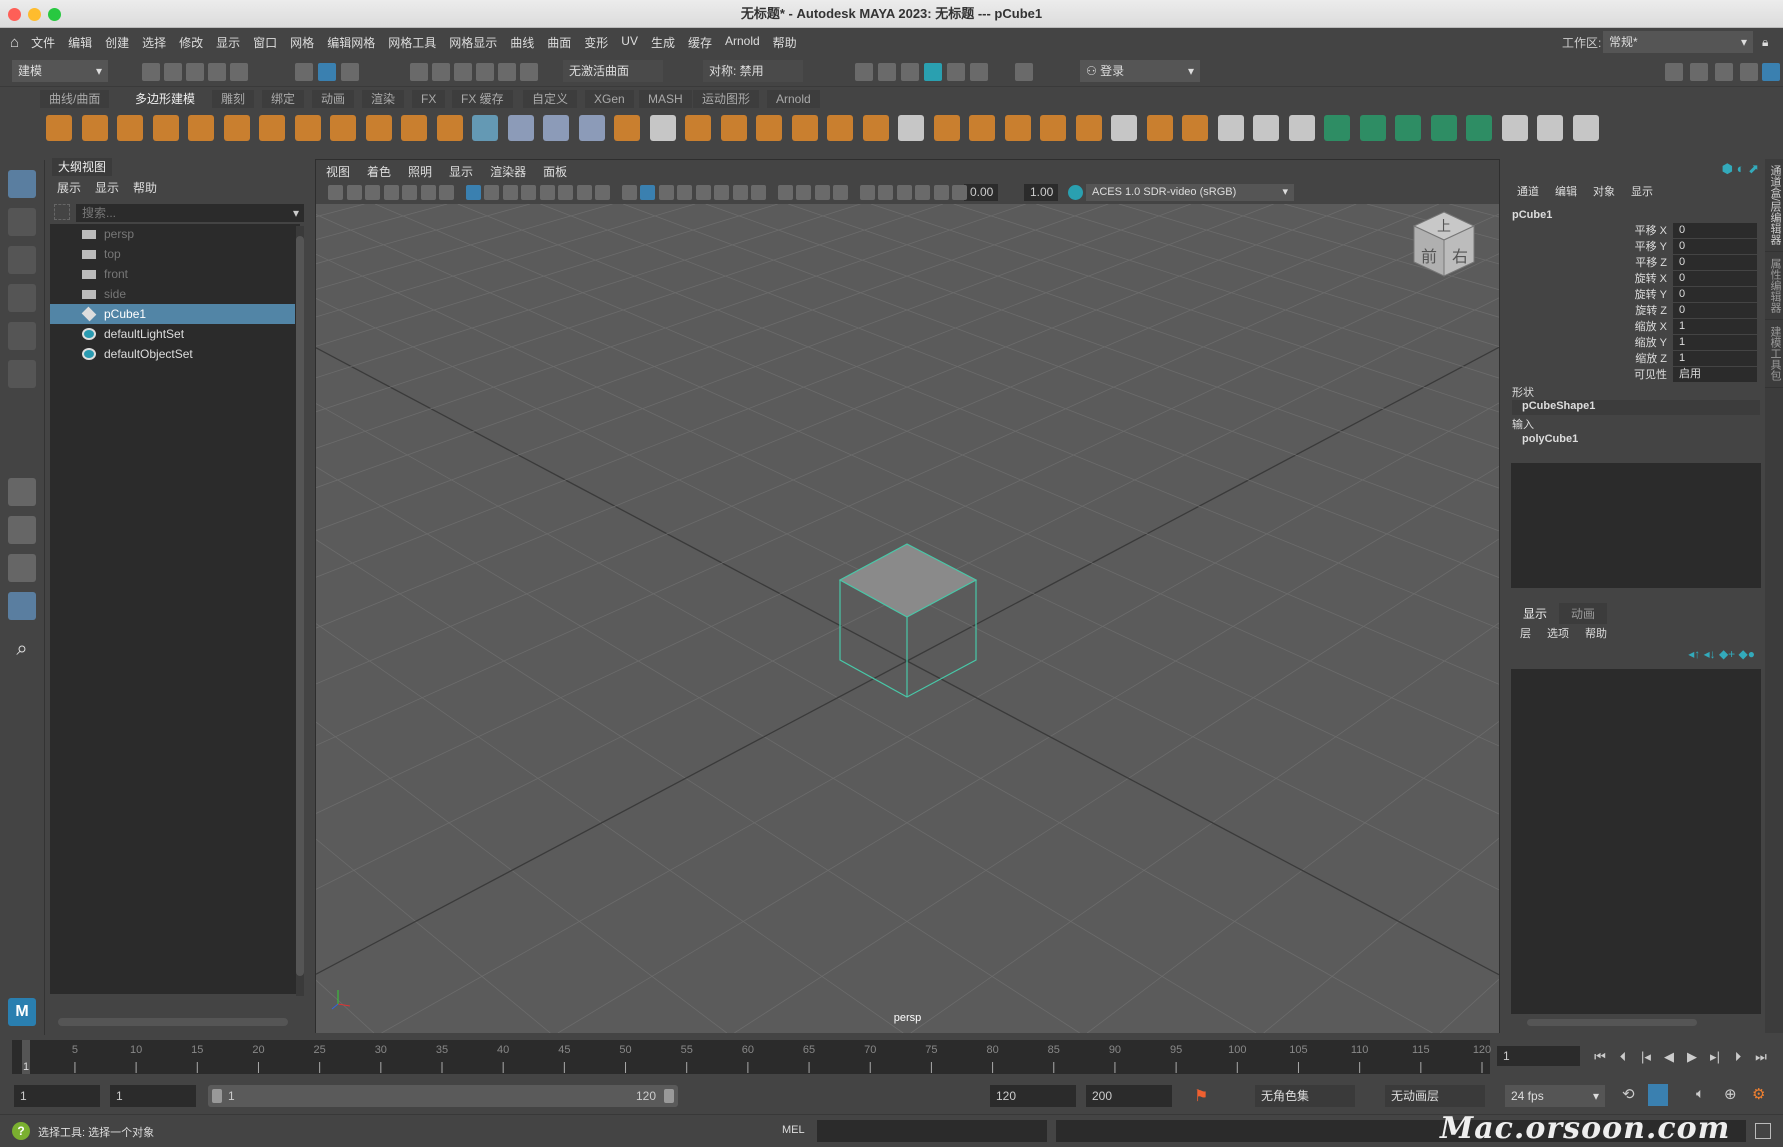 The image size is (1783, 1147). What do you see at coordinates (793, 1130) in the screenshot?
I see `script-language-toggle: MEL` at bounding box center [793, 1130].